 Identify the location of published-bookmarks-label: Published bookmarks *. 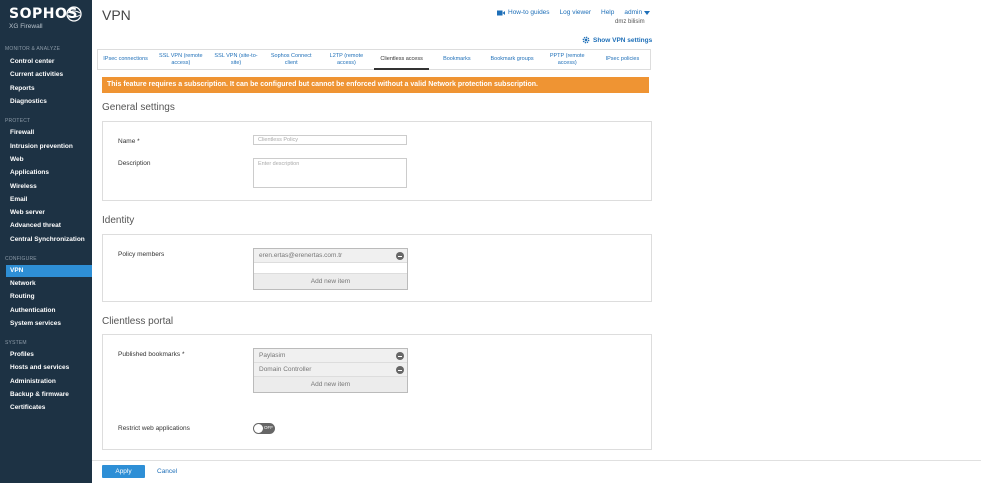
(151, 354).